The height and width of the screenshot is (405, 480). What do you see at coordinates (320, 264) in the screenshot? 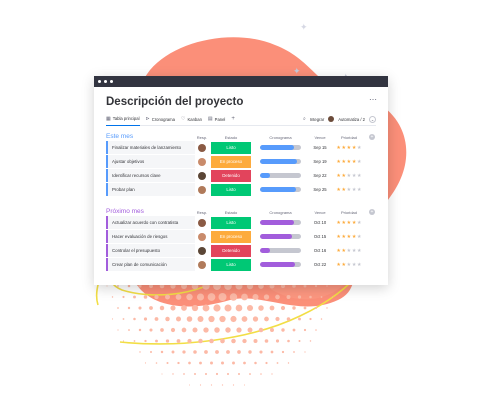
I see `due-date: Oct 22` at bounding box center [320, 264].